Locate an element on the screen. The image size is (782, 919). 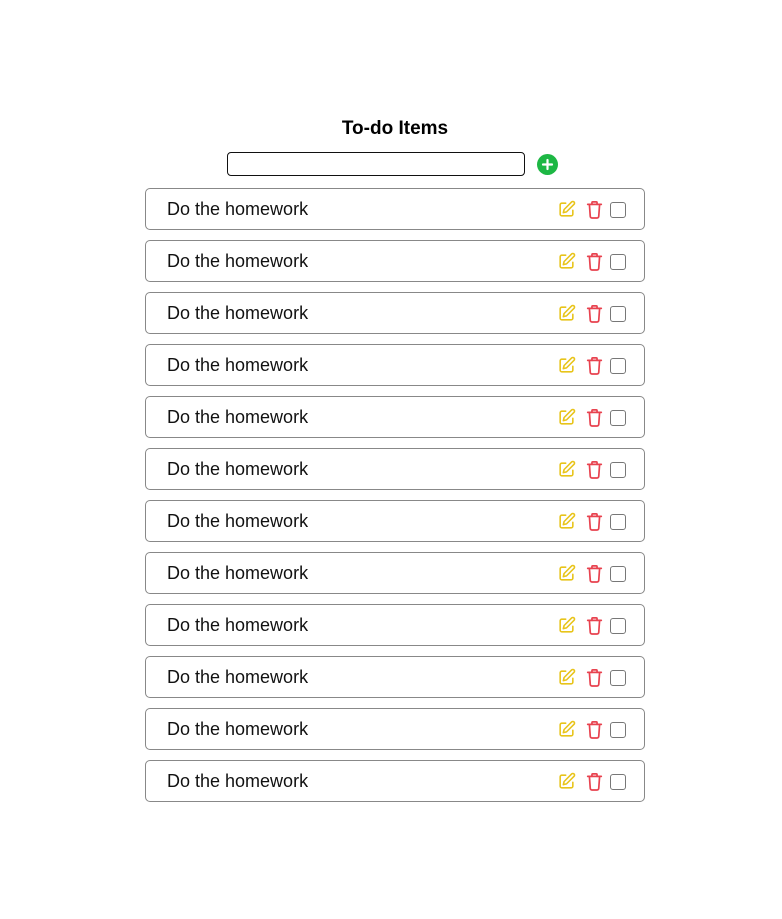
add-todo-form is located at coordinates (392, 164).